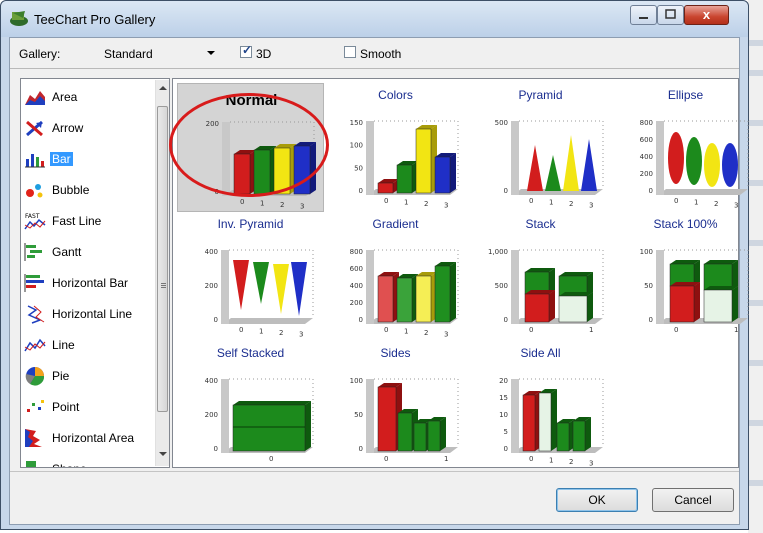 This screenshot has height=533, width=763. What do you see at coordinates (643, 18) in the screenshot?
I see `minimize-icon` at bounding box center [643, 18].